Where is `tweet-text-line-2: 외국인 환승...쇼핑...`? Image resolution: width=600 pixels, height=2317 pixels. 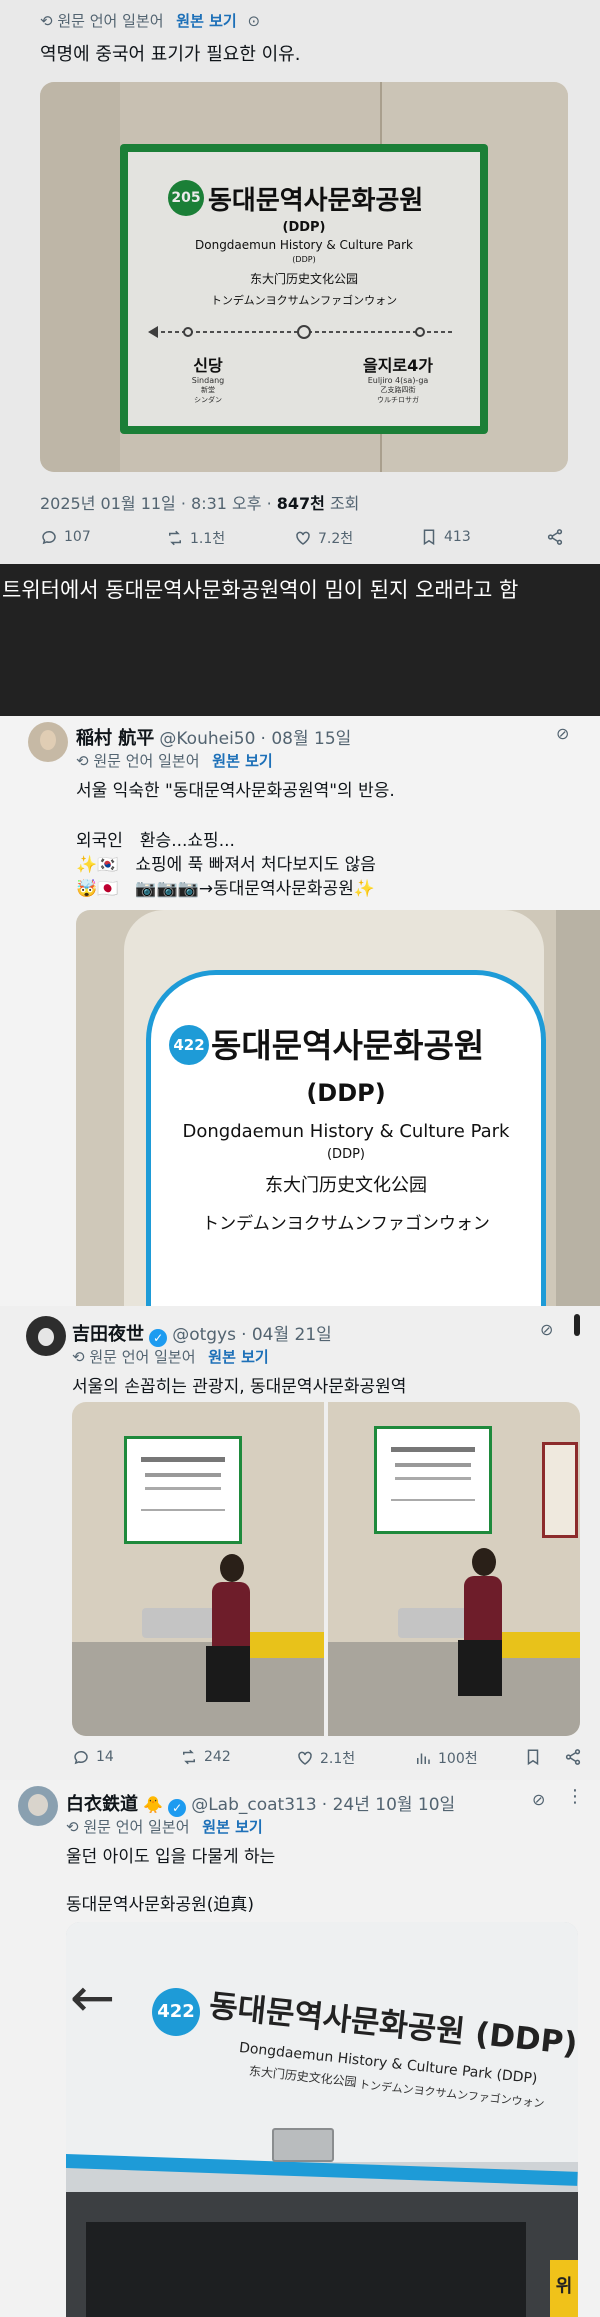
tweet-text-line-2: 외국인 환승...쇼핑... is located at coordinates (155, 841).